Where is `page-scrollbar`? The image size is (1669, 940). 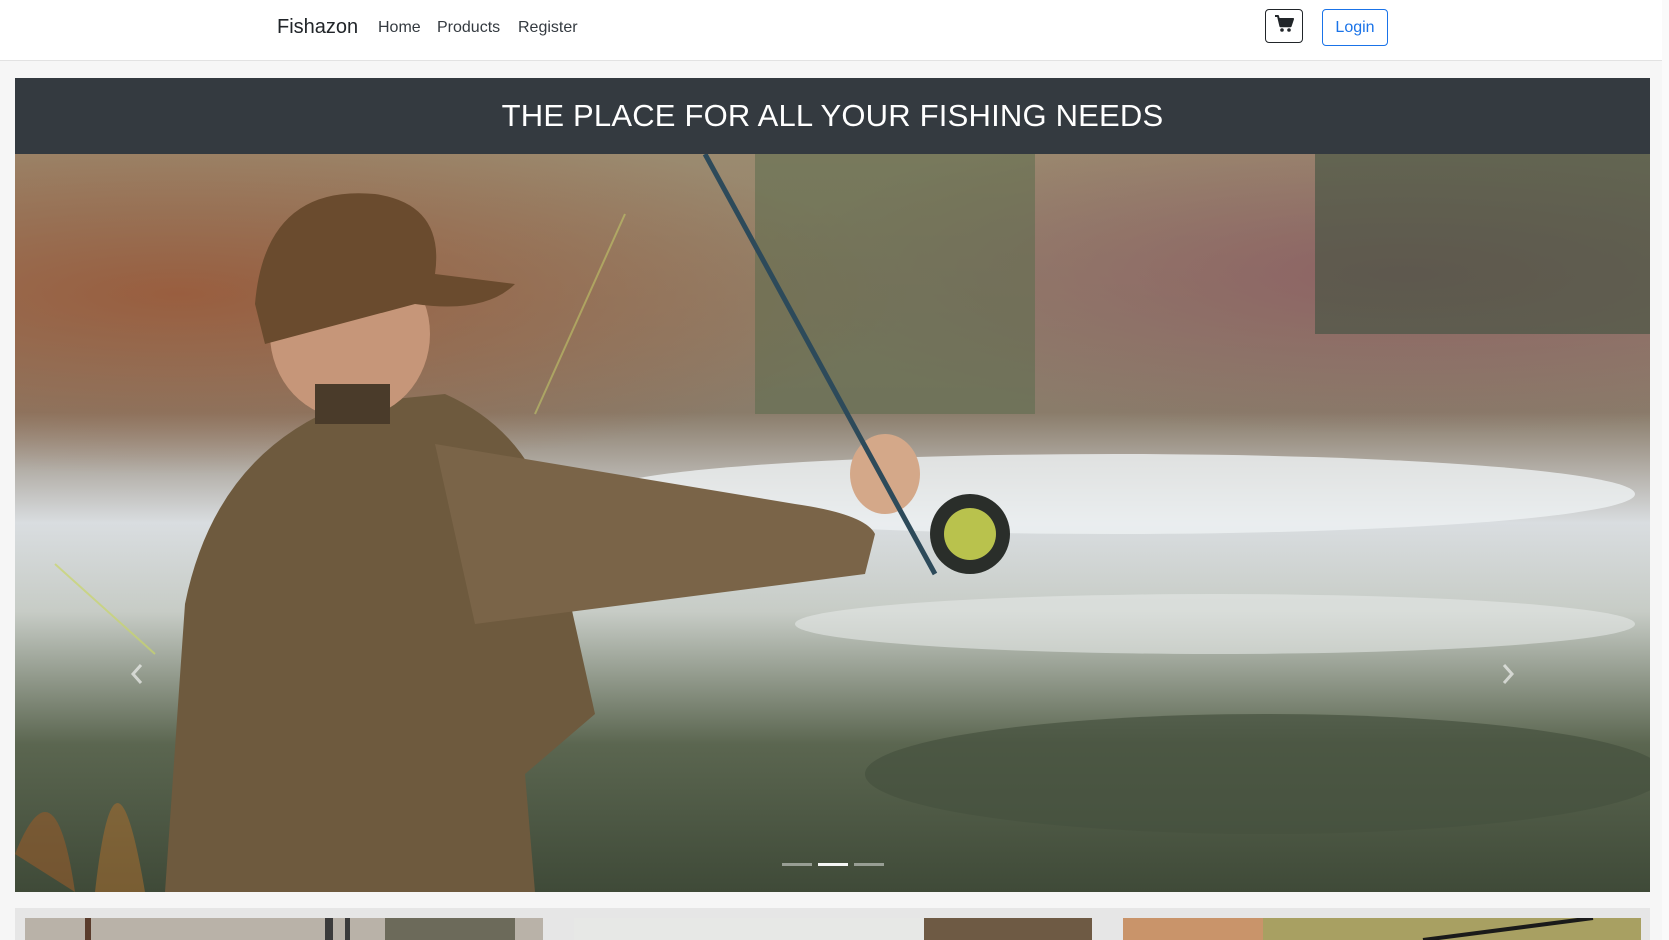 page-scrollbar is located at coordinates (1665, 470).